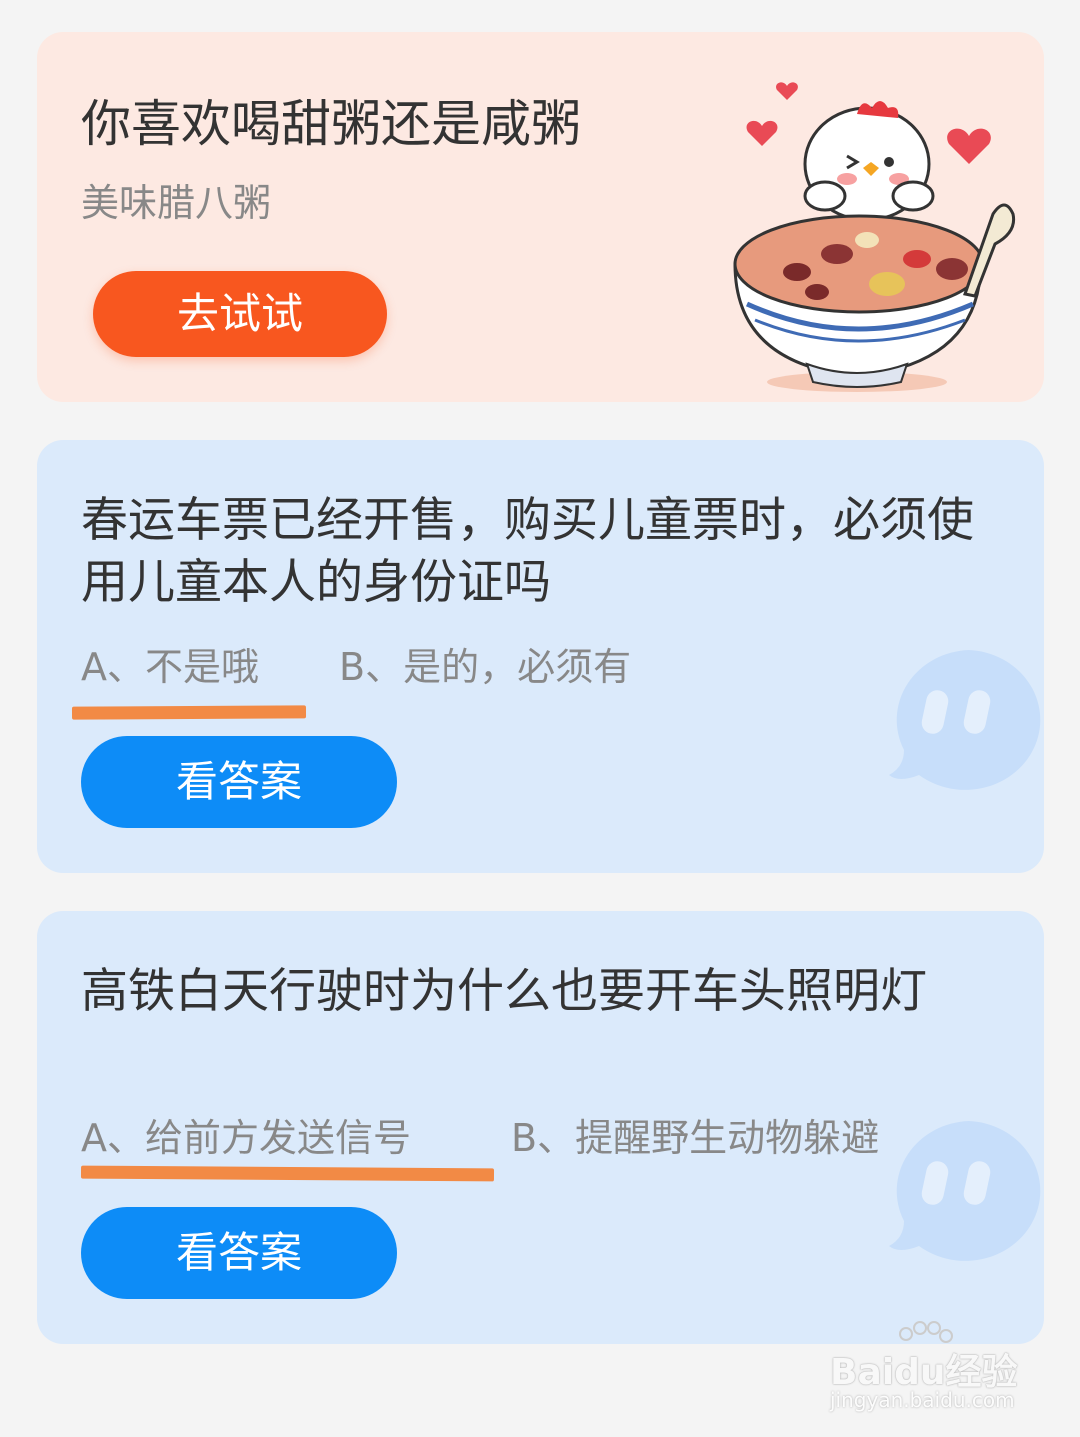 Image resolution: width=1080 pixels, height=1437 pixels. Describe the element at coordinates (331, 124) in the screenshot. I see `promo-title: 你喜欢喝甜粥还是咸粥` at that location.